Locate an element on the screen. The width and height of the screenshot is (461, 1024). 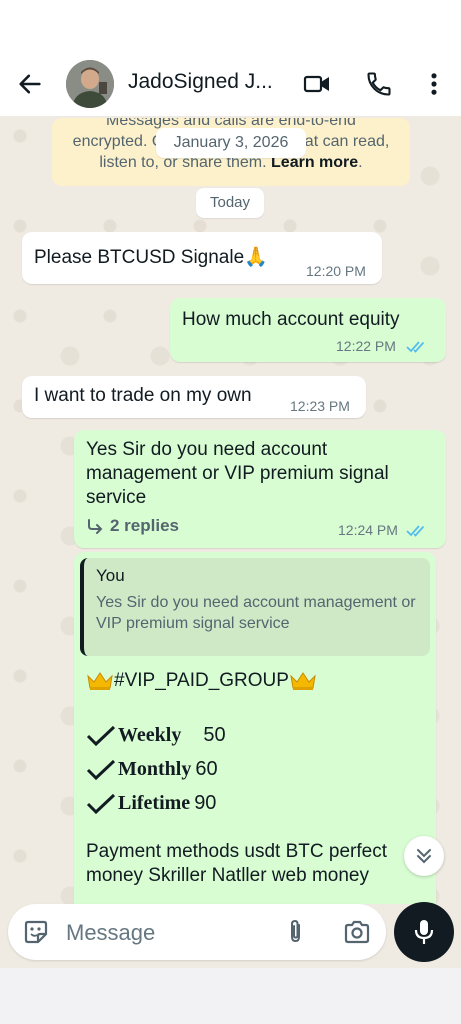
double-chevron-down-icon is located at coordinates (424, 856).